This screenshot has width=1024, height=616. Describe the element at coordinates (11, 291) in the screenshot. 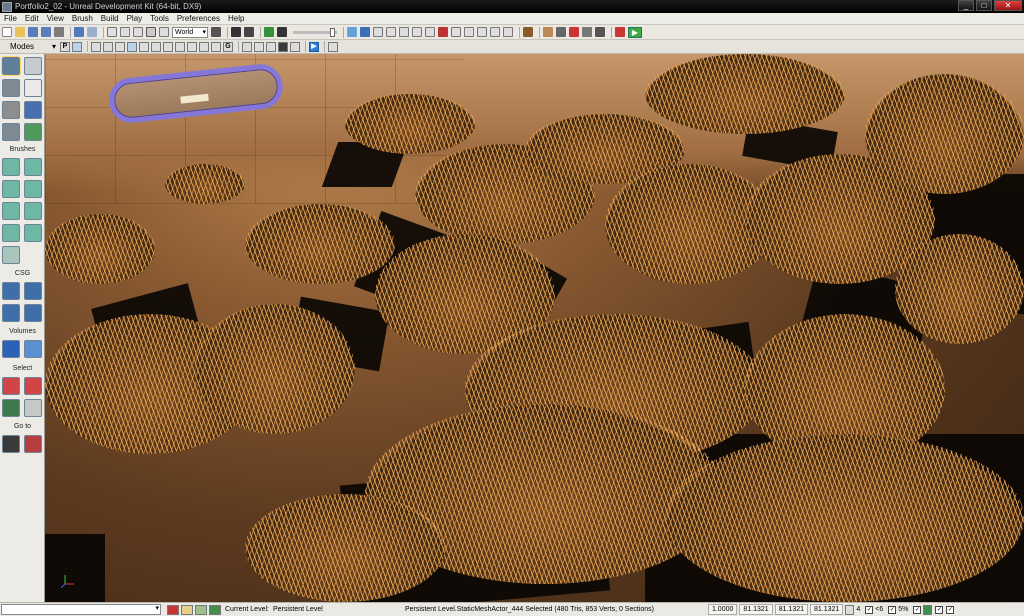

I see `csg-add-button` at that location.